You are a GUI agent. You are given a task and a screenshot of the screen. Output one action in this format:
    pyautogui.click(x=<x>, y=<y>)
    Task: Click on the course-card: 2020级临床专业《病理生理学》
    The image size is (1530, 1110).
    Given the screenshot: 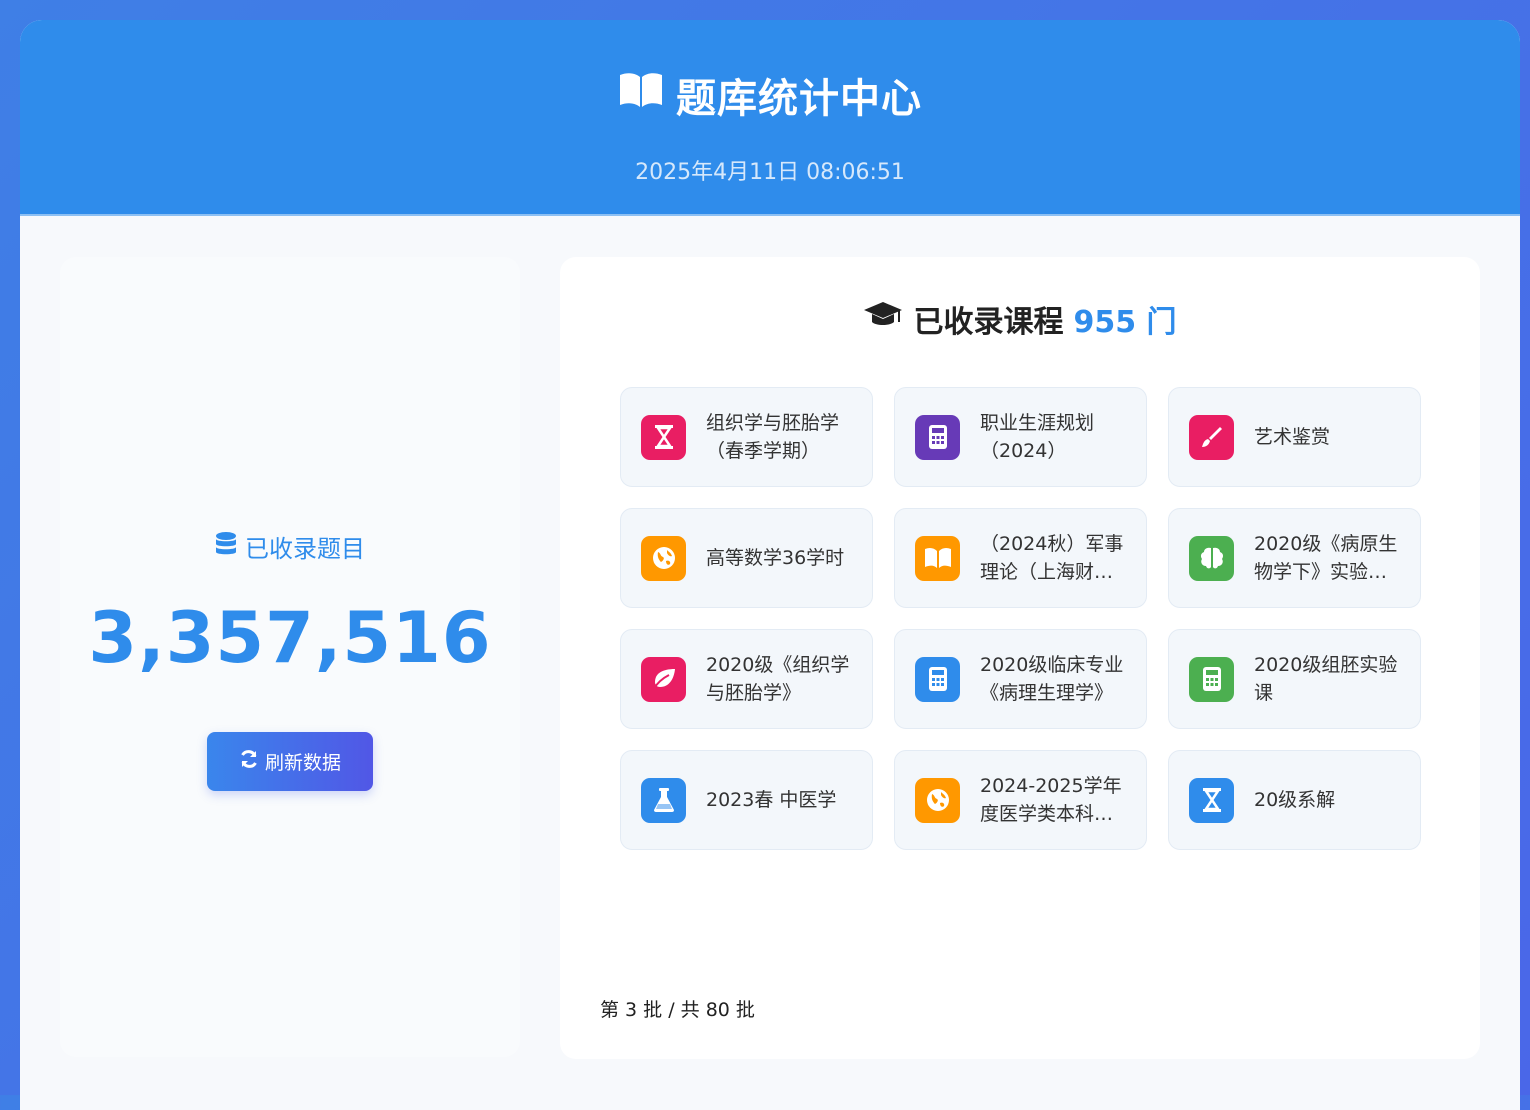 What is the action you would take?
    pyautogui.click(x=1020, y=679)
    